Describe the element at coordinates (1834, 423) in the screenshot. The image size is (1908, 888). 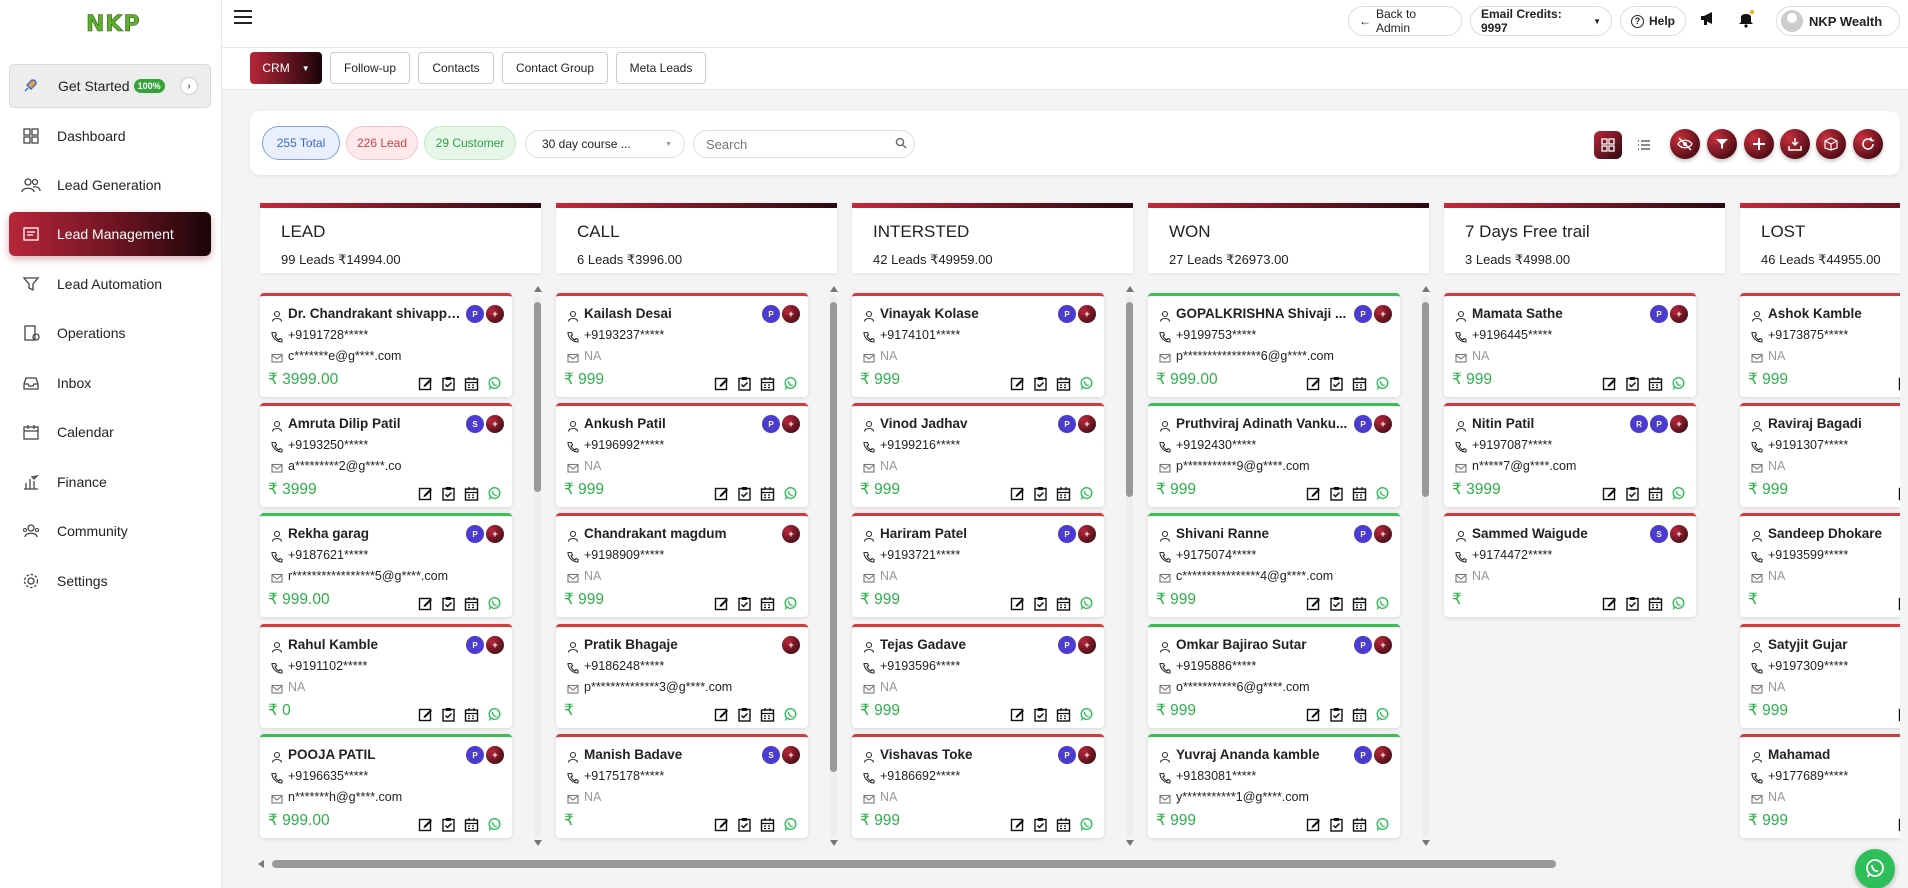
I see `lead-name: Raviraj Bagadi` at that location.